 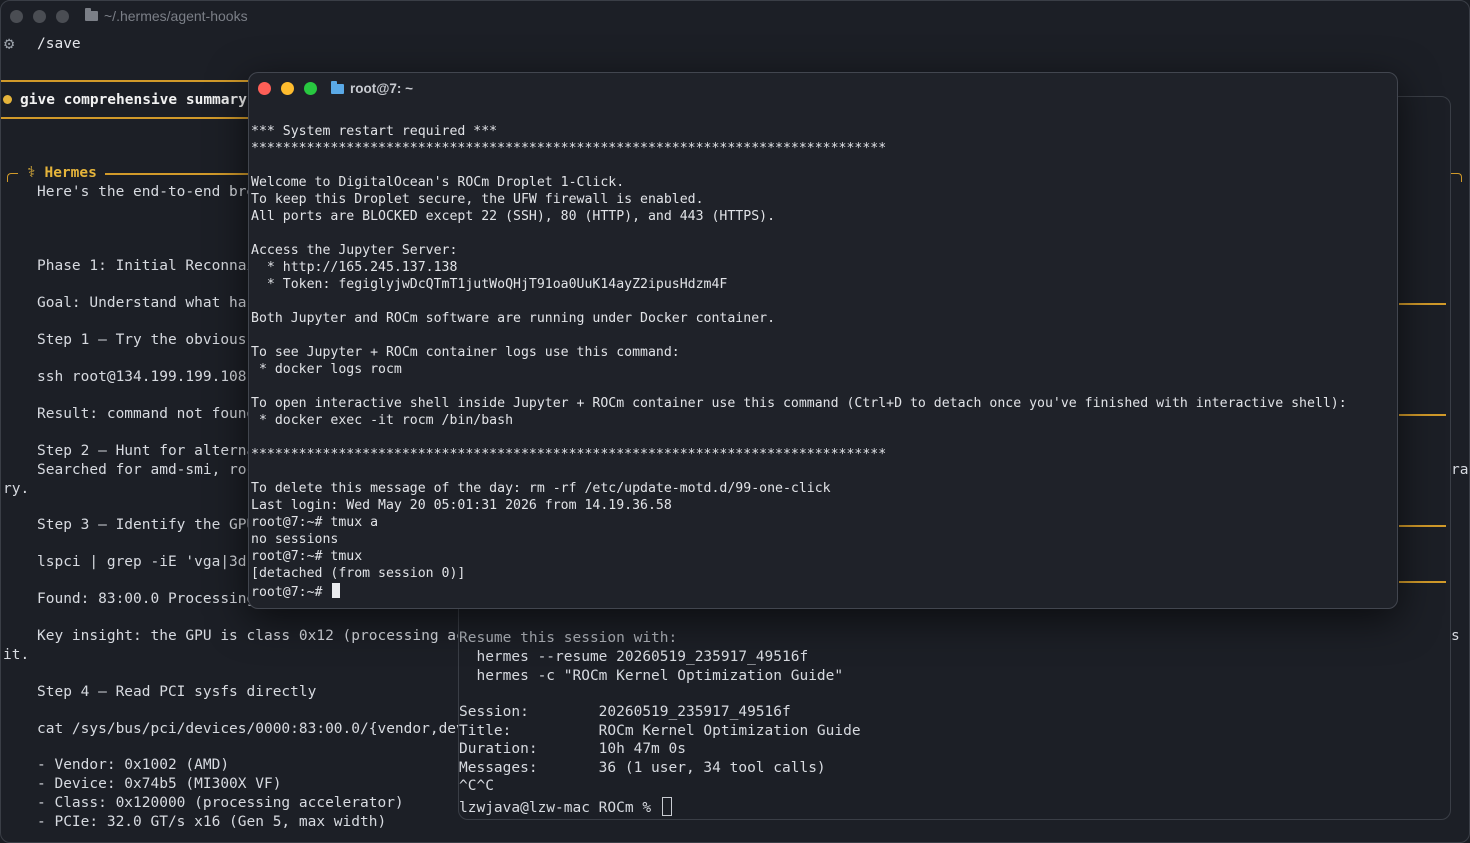 I want to click on summary-line: Step 2 — Hunt for alterna, so click(x=146, y=451).